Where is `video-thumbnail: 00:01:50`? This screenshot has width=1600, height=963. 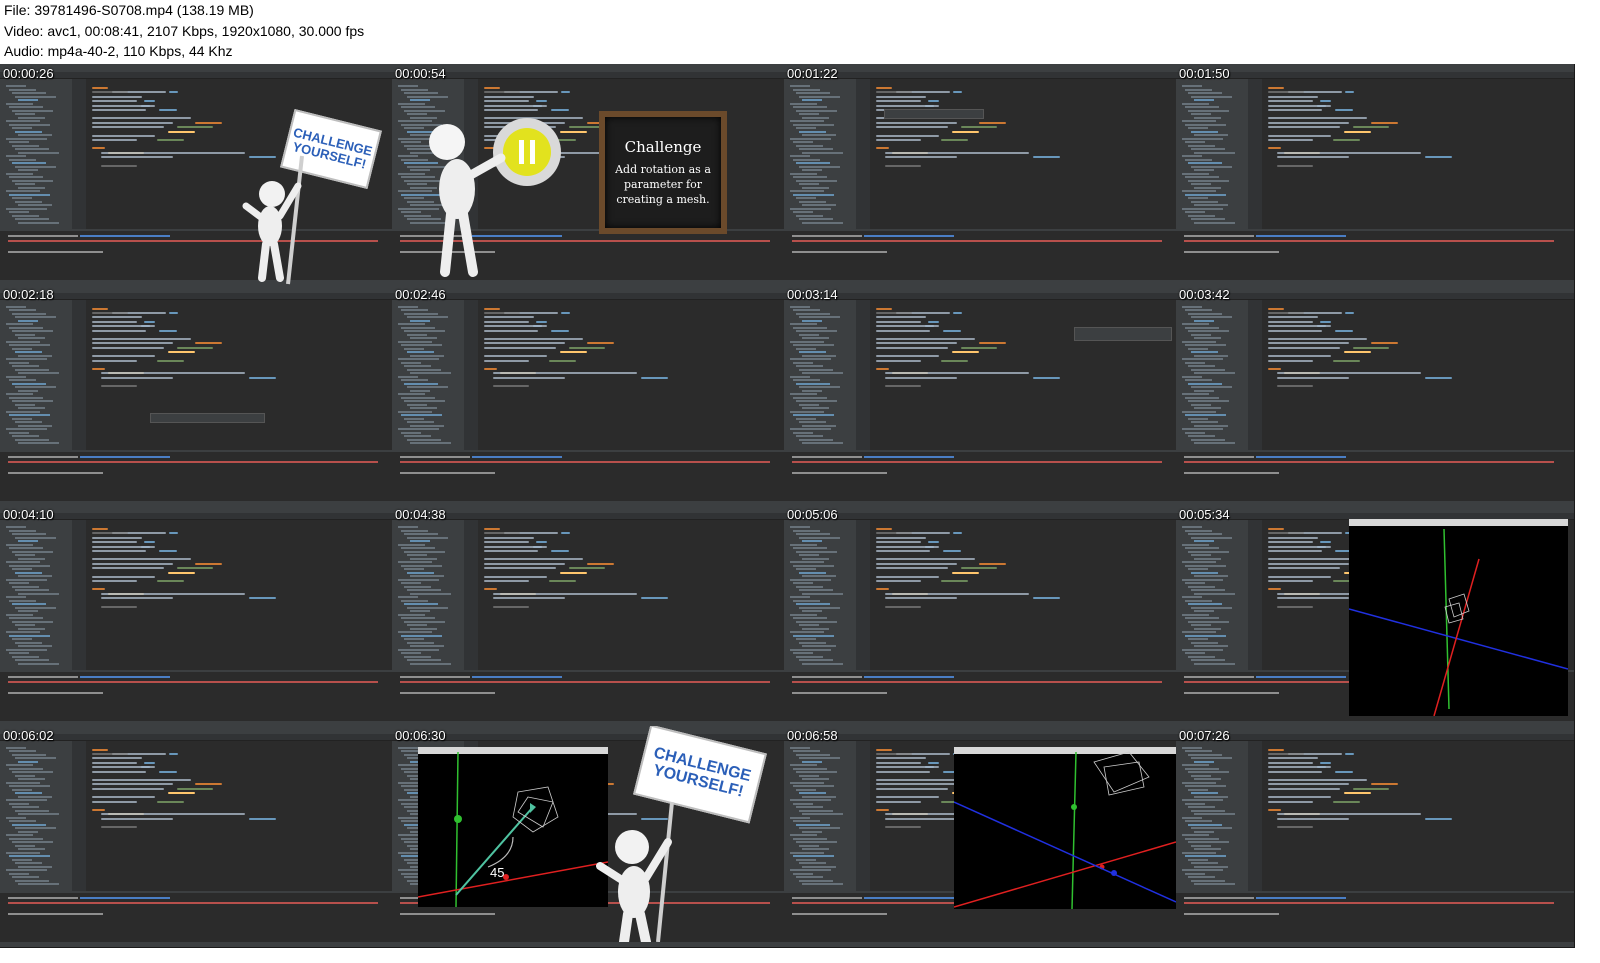
video-thumbnail: 00:01:50 is located at coordinates (1375, 175).